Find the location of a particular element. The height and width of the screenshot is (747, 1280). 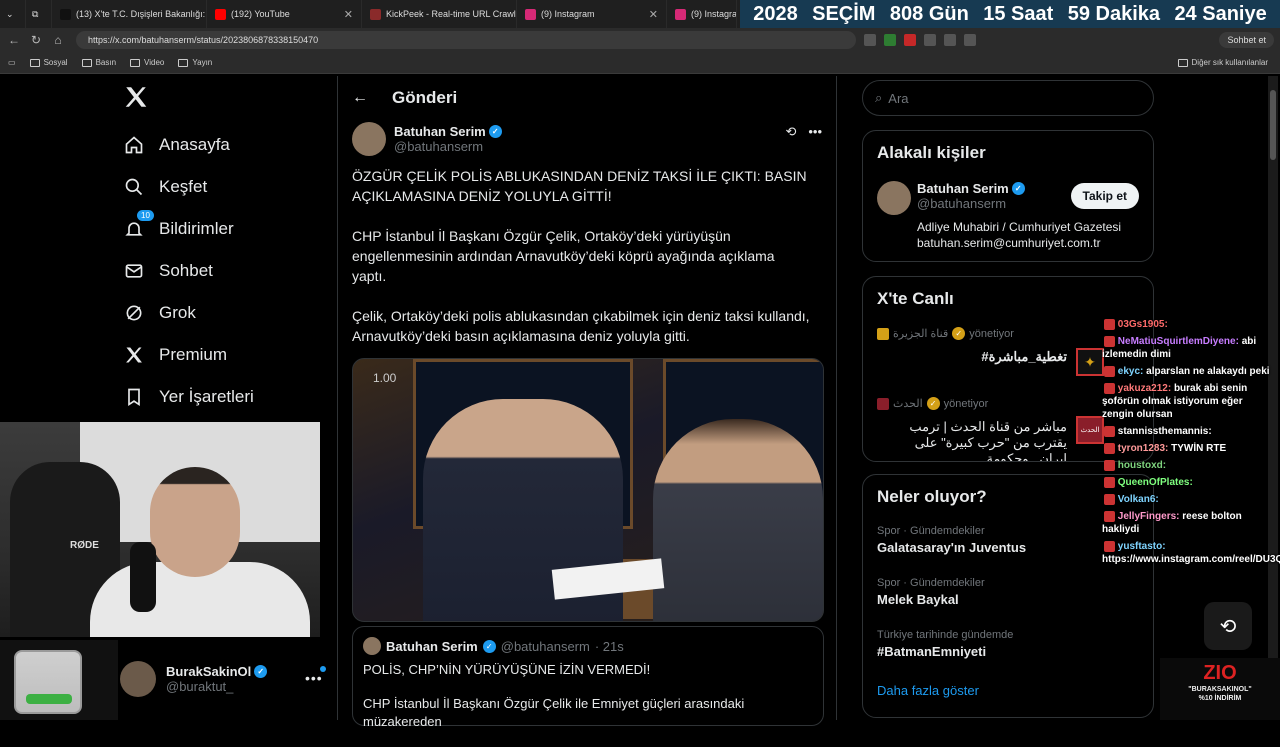

bookmark-folder: Sosyal is located at coordinates (48, 62).